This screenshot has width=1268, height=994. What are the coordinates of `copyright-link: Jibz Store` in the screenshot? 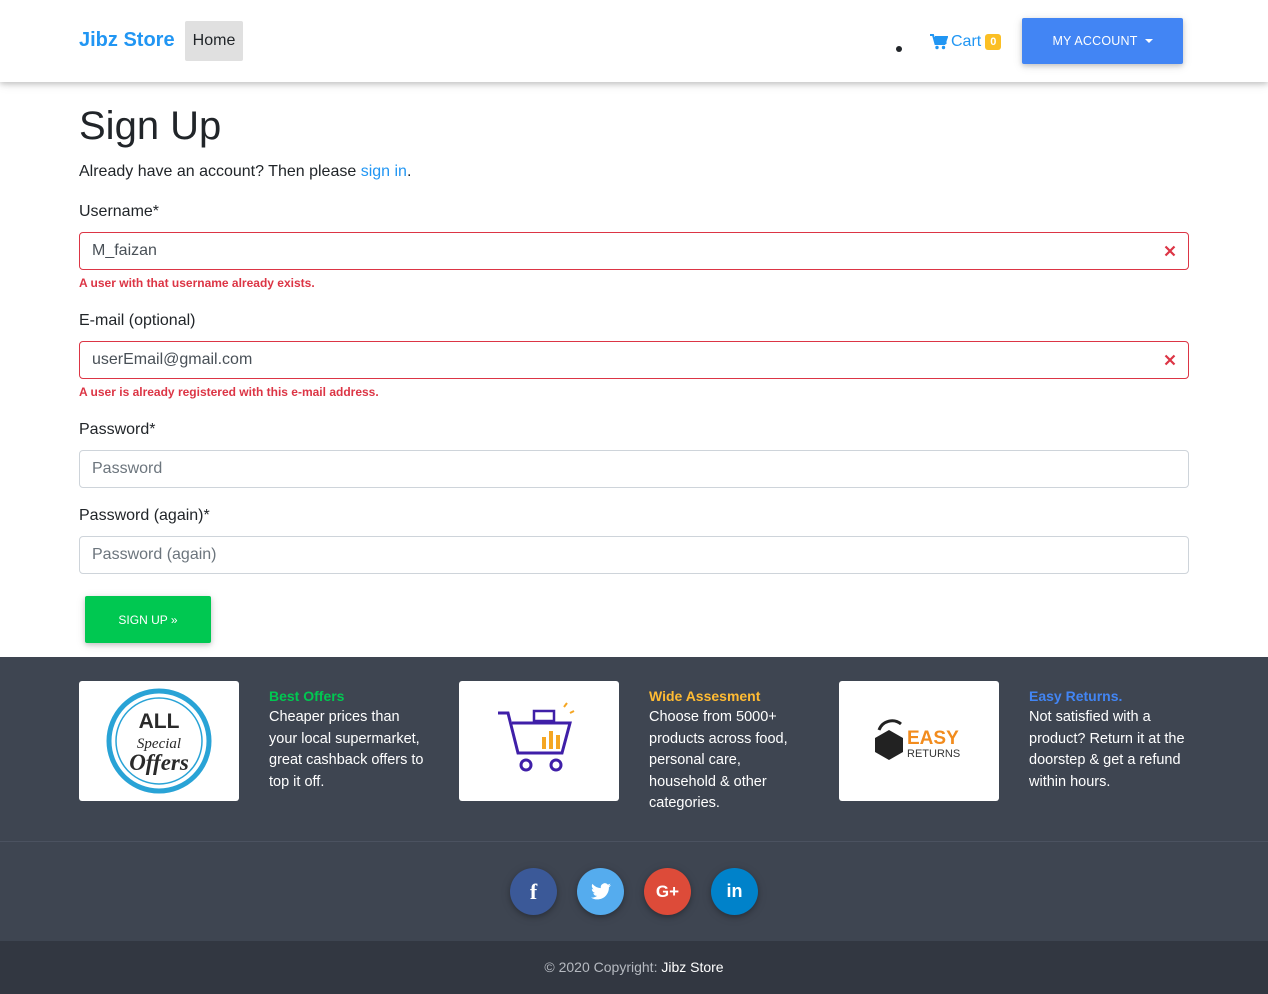 It's located at (692, 967).